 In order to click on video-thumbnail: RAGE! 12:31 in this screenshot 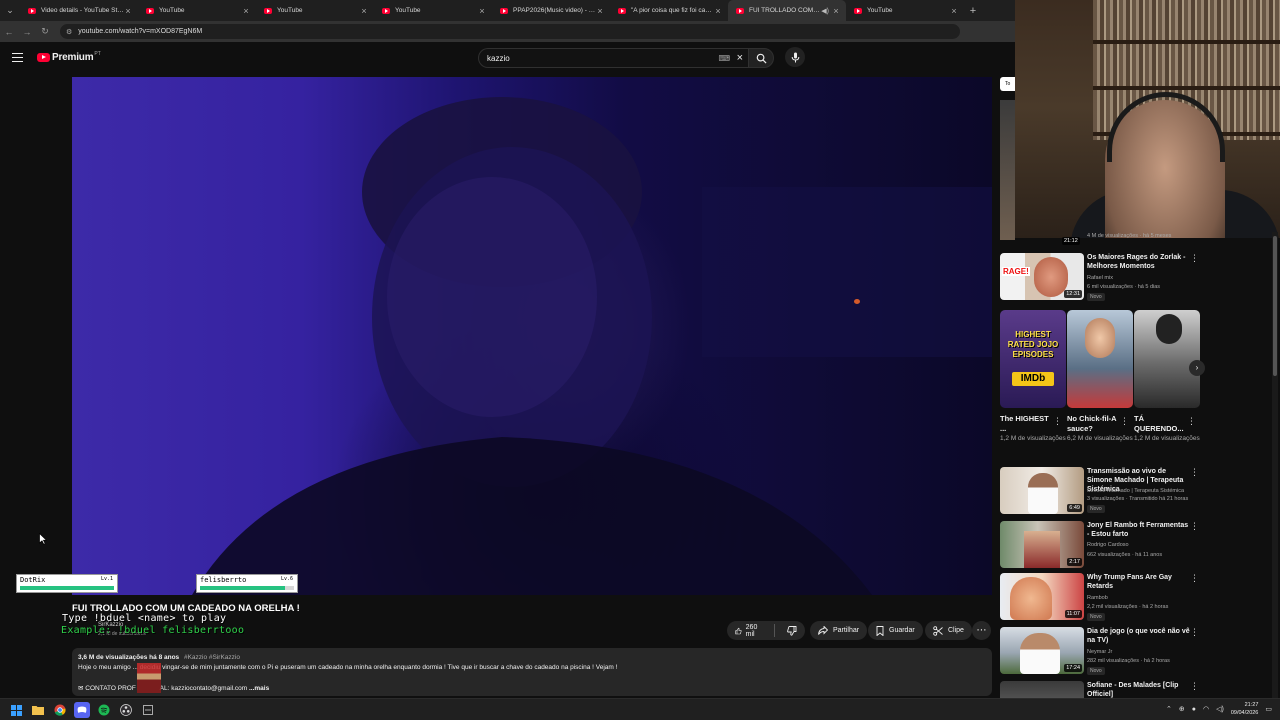, I will do `click(1042, 276)`.